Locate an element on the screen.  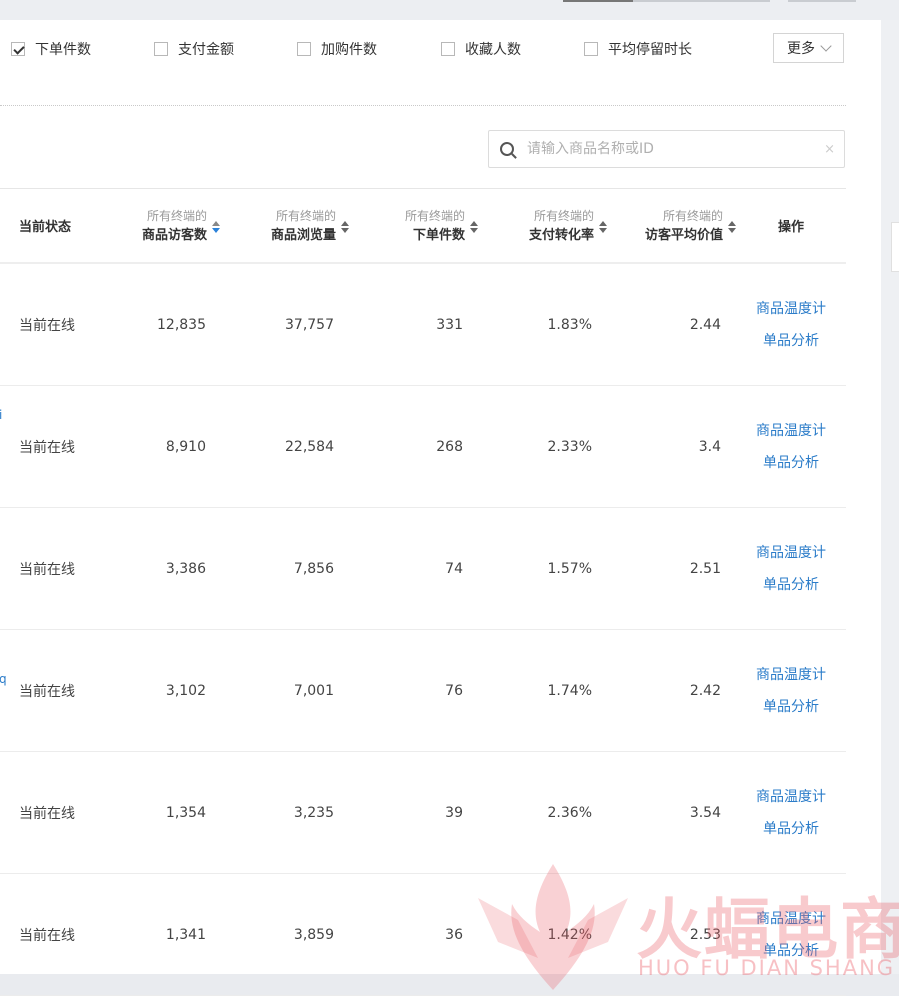
header-orders: 所有终端的 下单件数 is located at coordinates (441, 225).